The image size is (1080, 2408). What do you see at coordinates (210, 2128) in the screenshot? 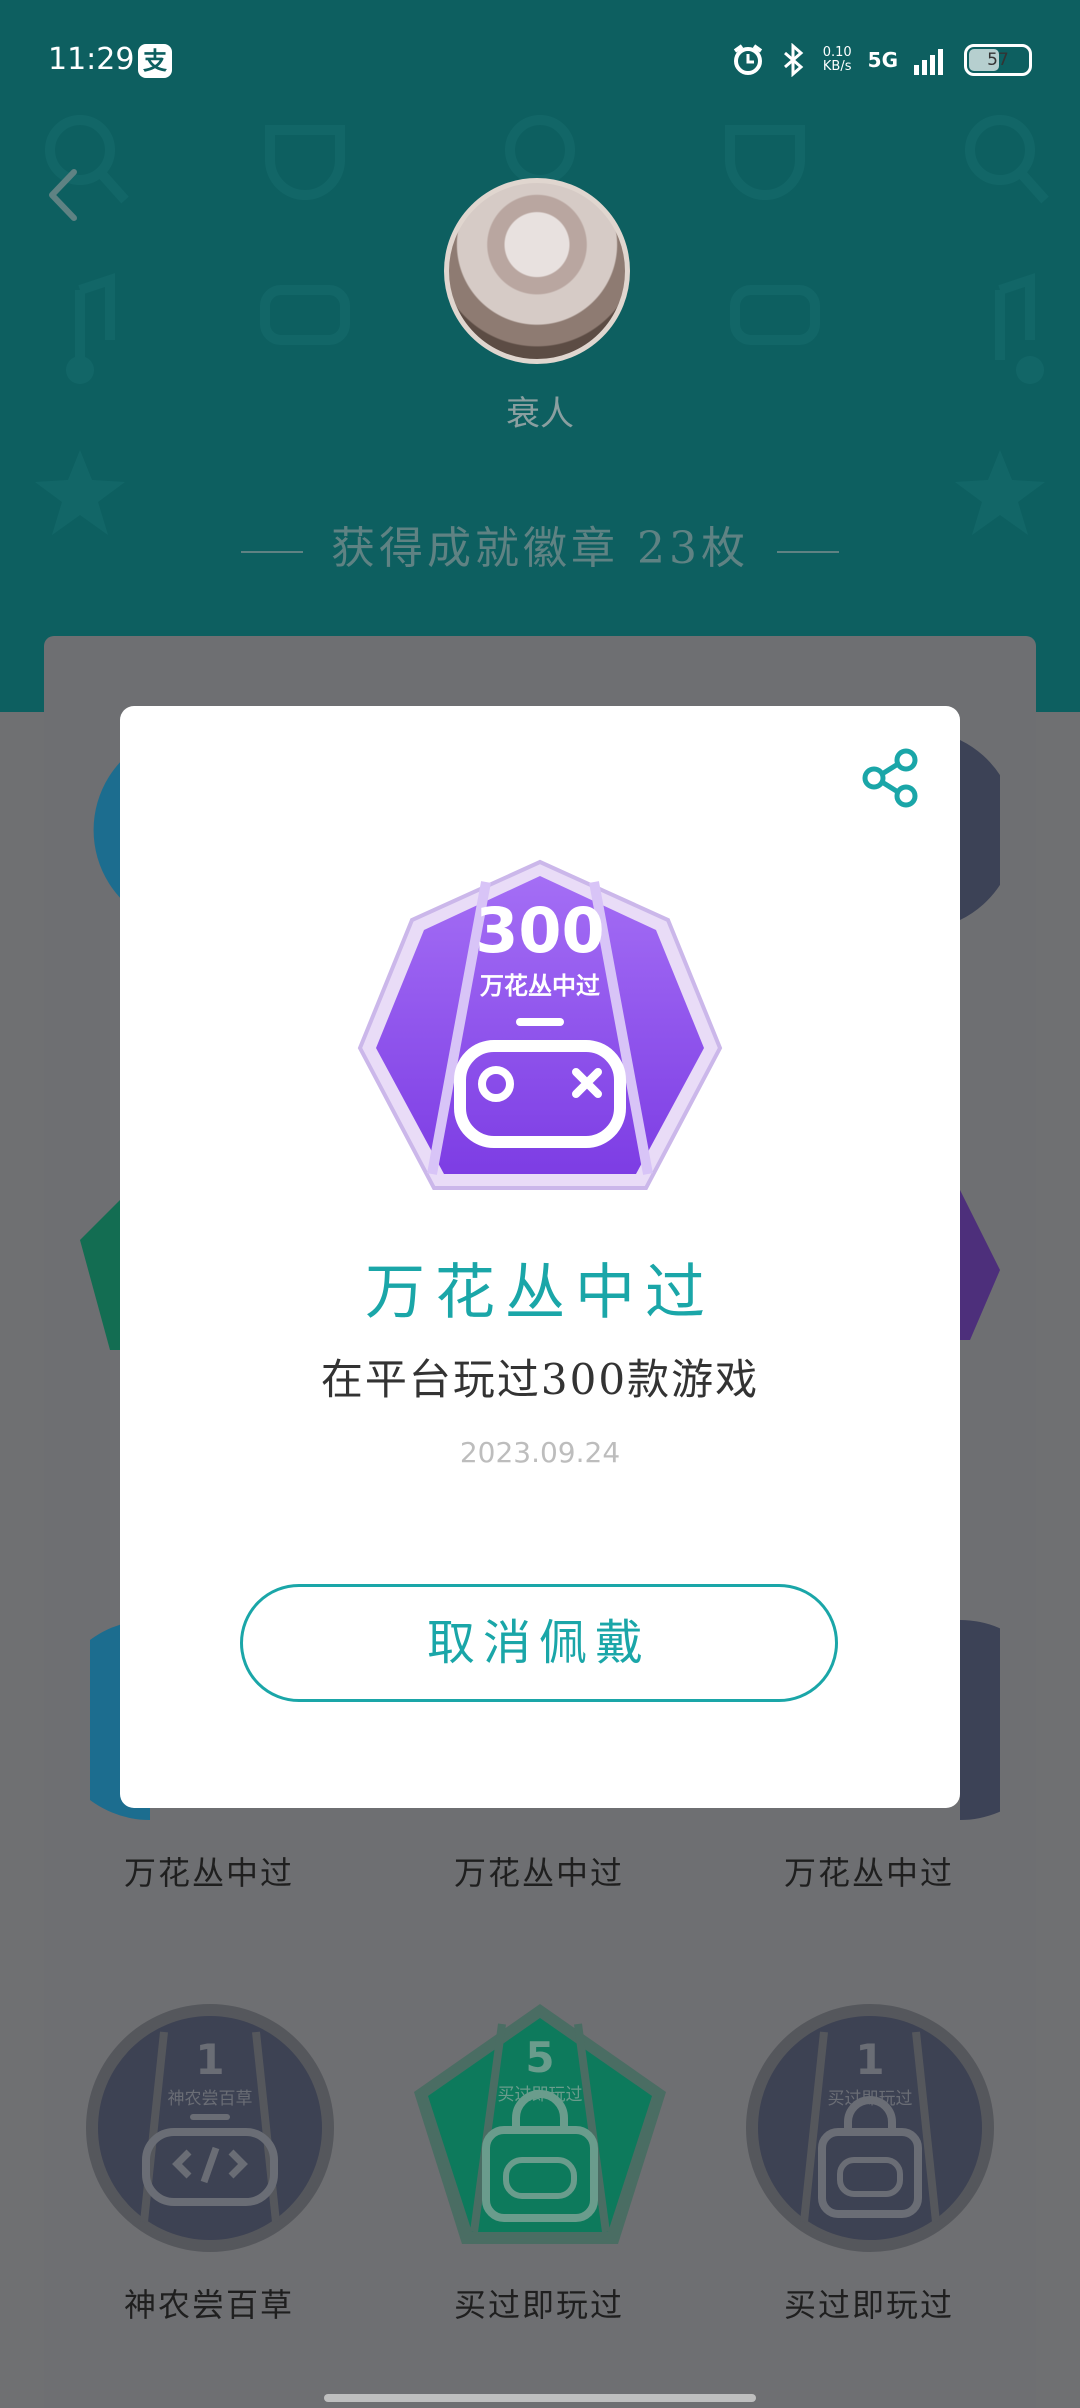
I see `badge-shennong: 1 神农尝百草` at bounding box center [210, 2128].